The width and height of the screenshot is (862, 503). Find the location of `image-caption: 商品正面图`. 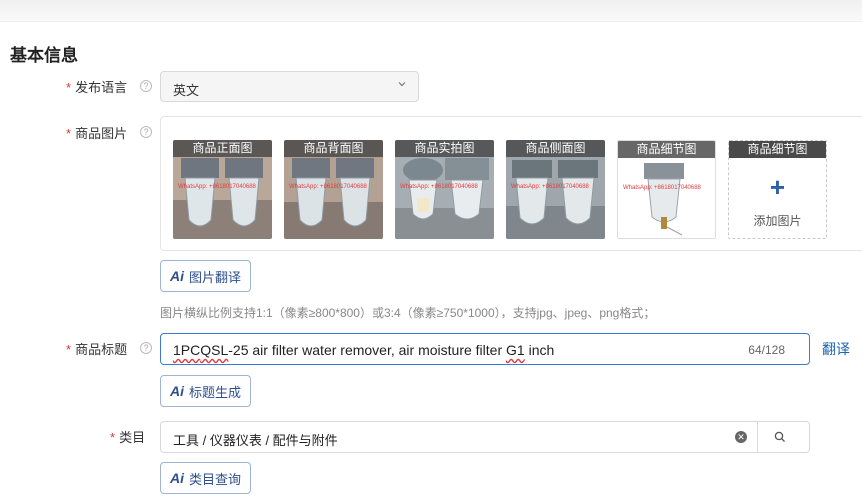

image-caption: 商品正面图 is located at coordinates (222, 148).